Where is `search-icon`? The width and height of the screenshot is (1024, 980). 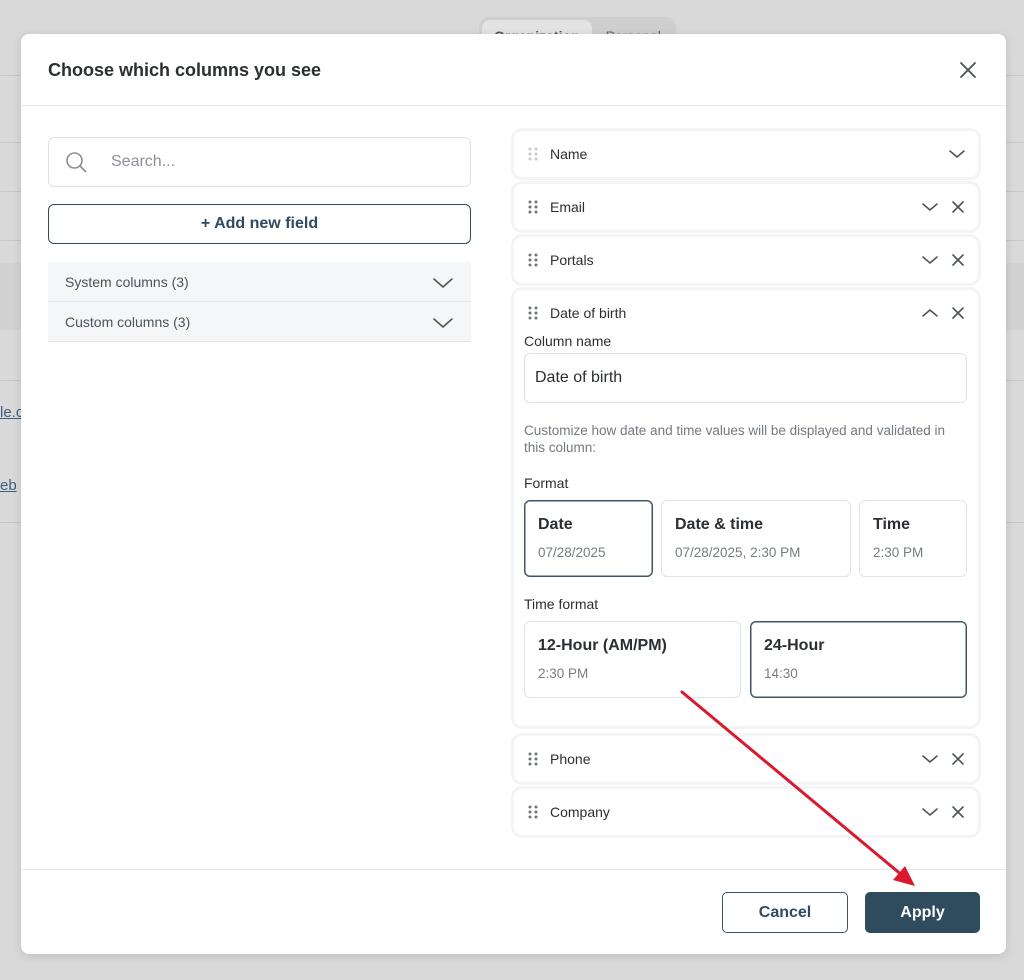
search-icon is located at coordinates (76, 162).